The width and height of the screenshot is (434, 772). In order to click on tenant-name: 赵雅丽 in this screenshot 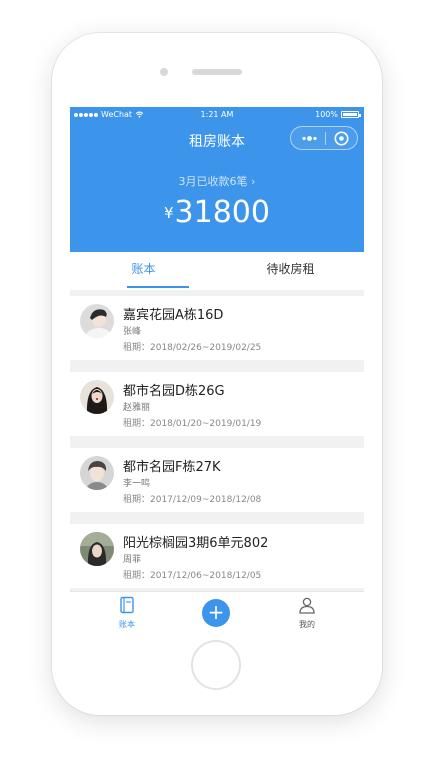, I will do `click(137, 408)`.